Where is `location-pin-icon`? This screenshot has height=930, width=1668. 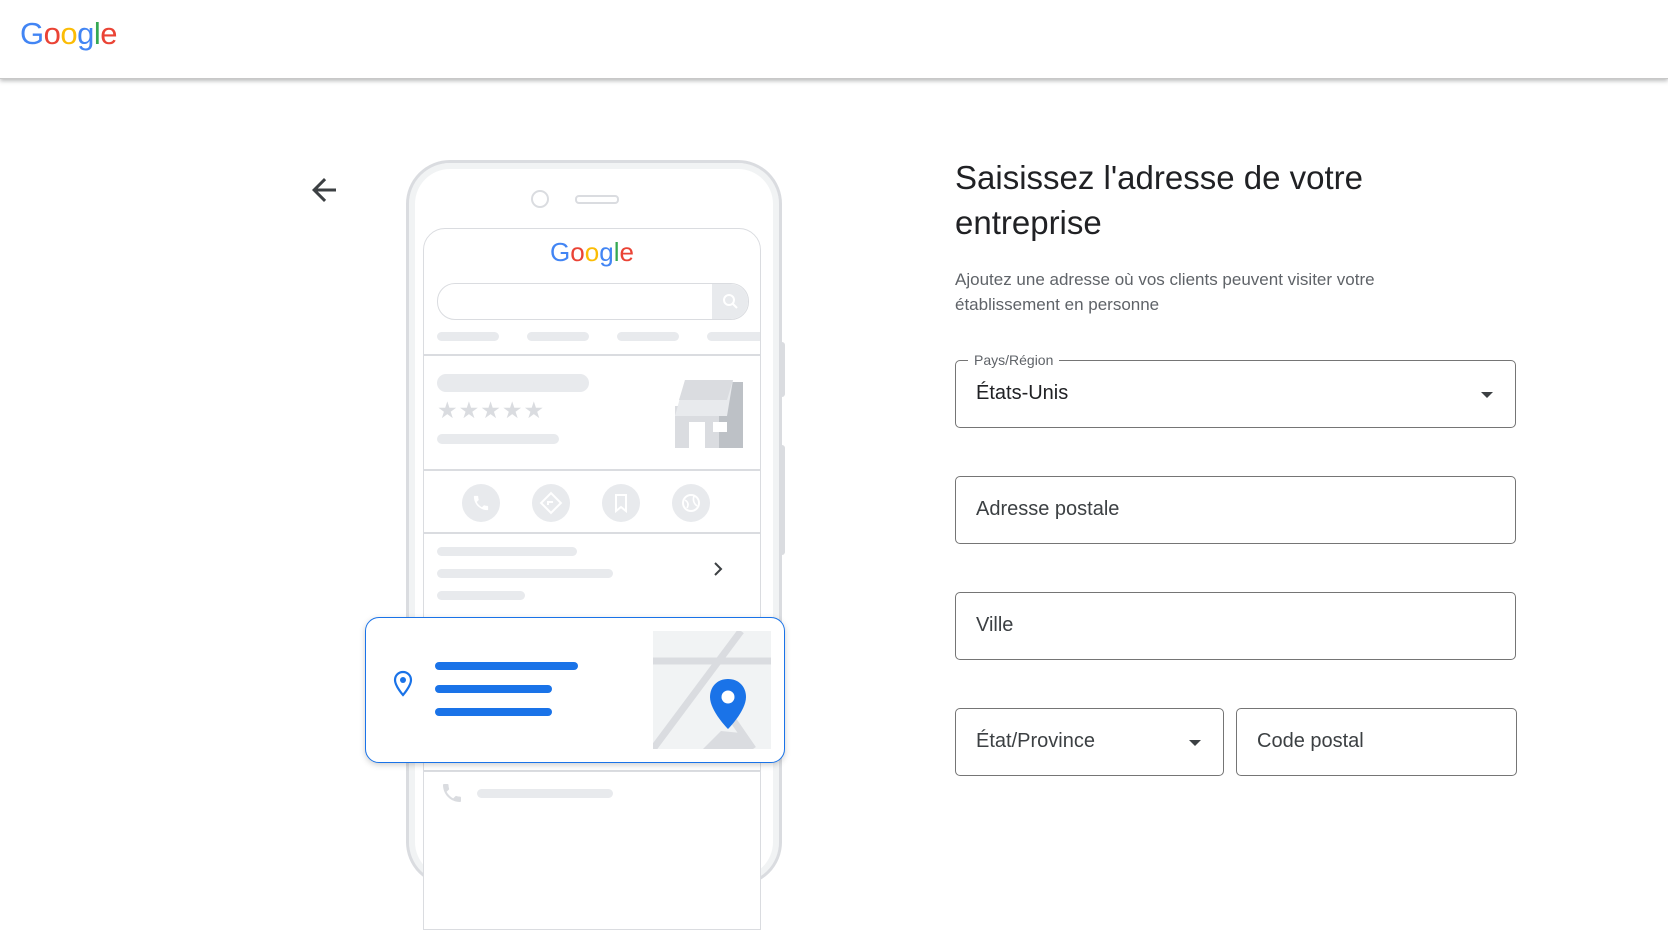 location-pin-icon is located at coordinates (403, 683).